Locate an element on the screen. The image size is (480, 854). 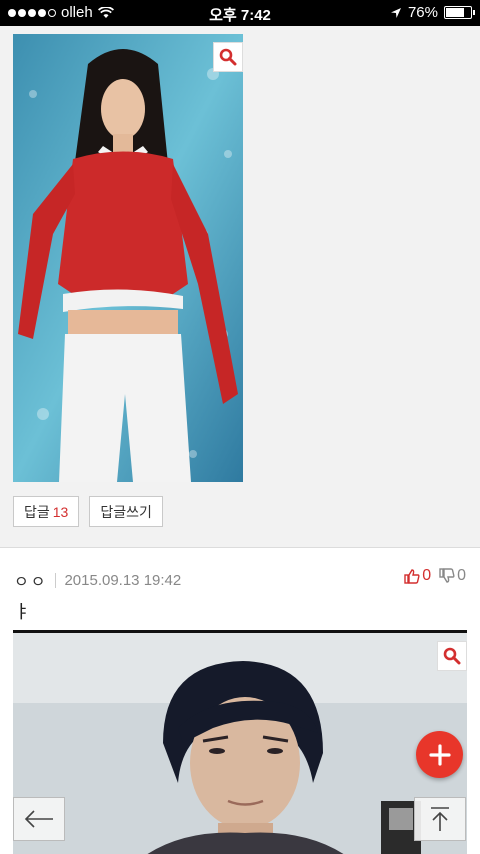
write-reply-button: 답글쓰기 is located at coordinates (126, 511).